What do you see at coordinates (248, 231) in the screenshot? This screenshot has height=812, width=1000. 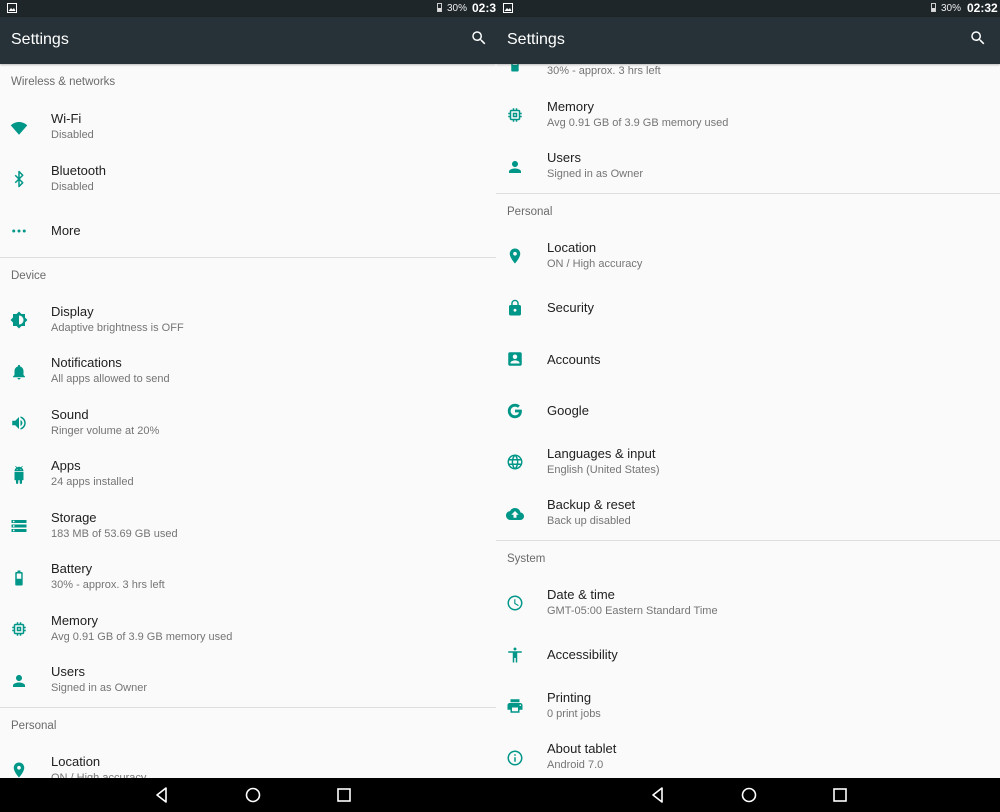 I see `settings-item-more: More` at bounding box center [248, 231].